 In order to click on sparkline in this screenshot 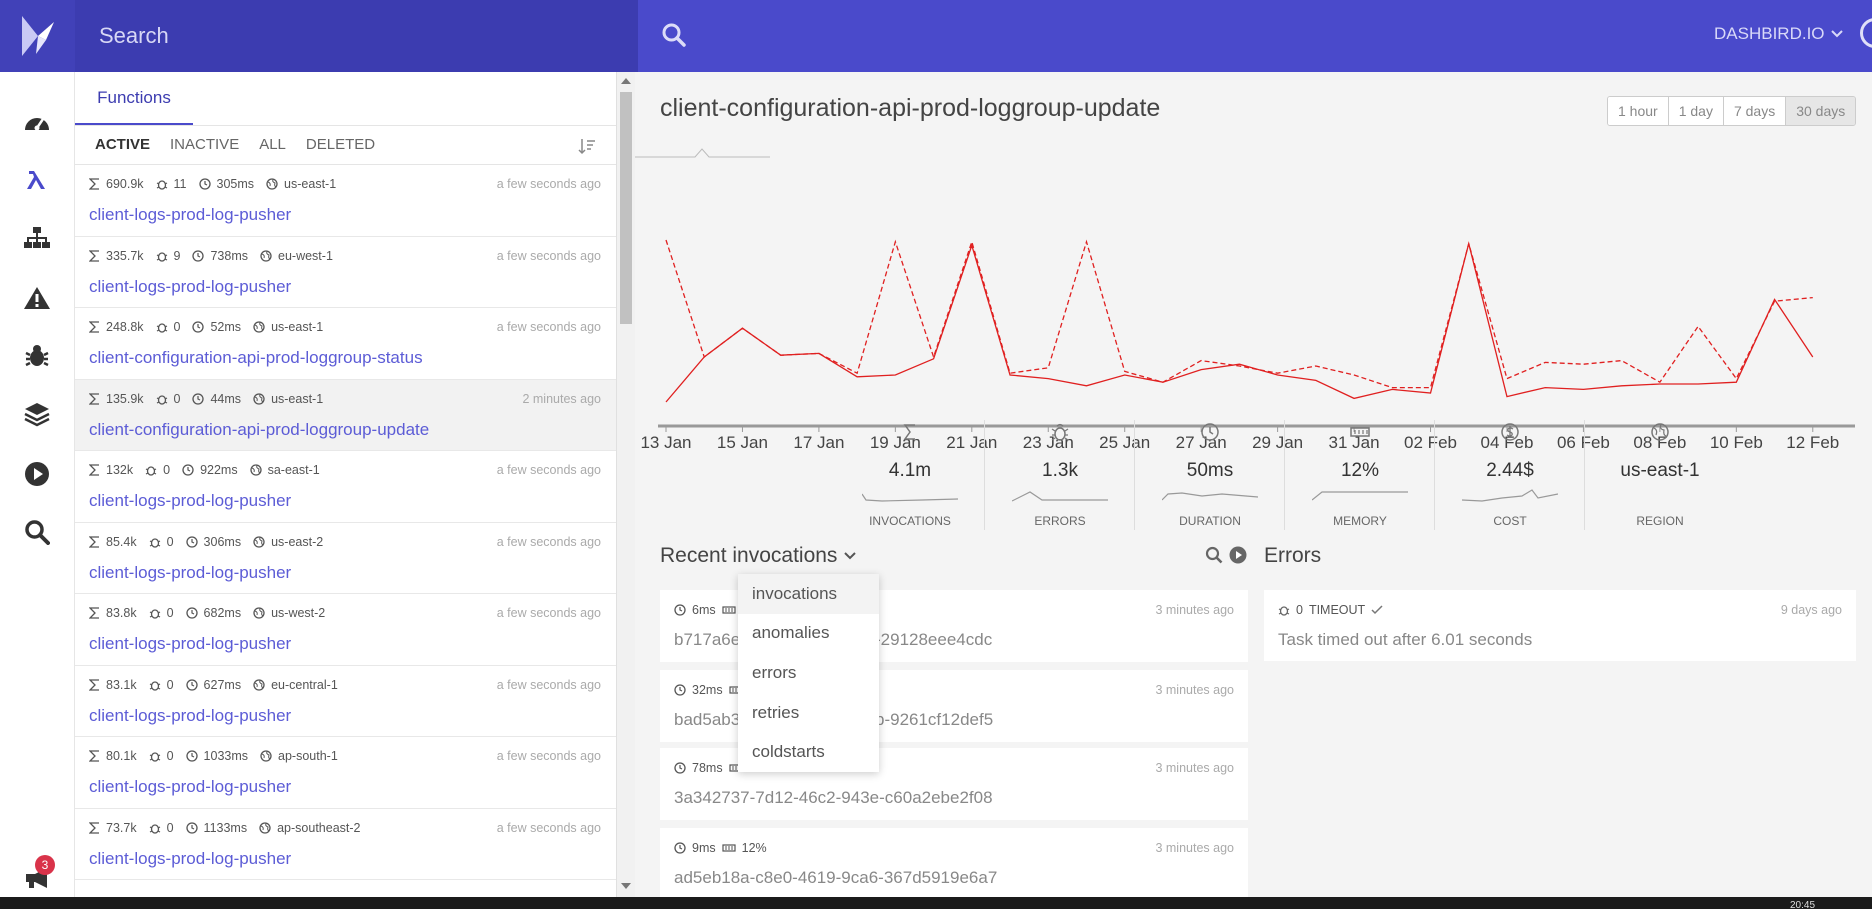, I will do `click(1360, 496)`.